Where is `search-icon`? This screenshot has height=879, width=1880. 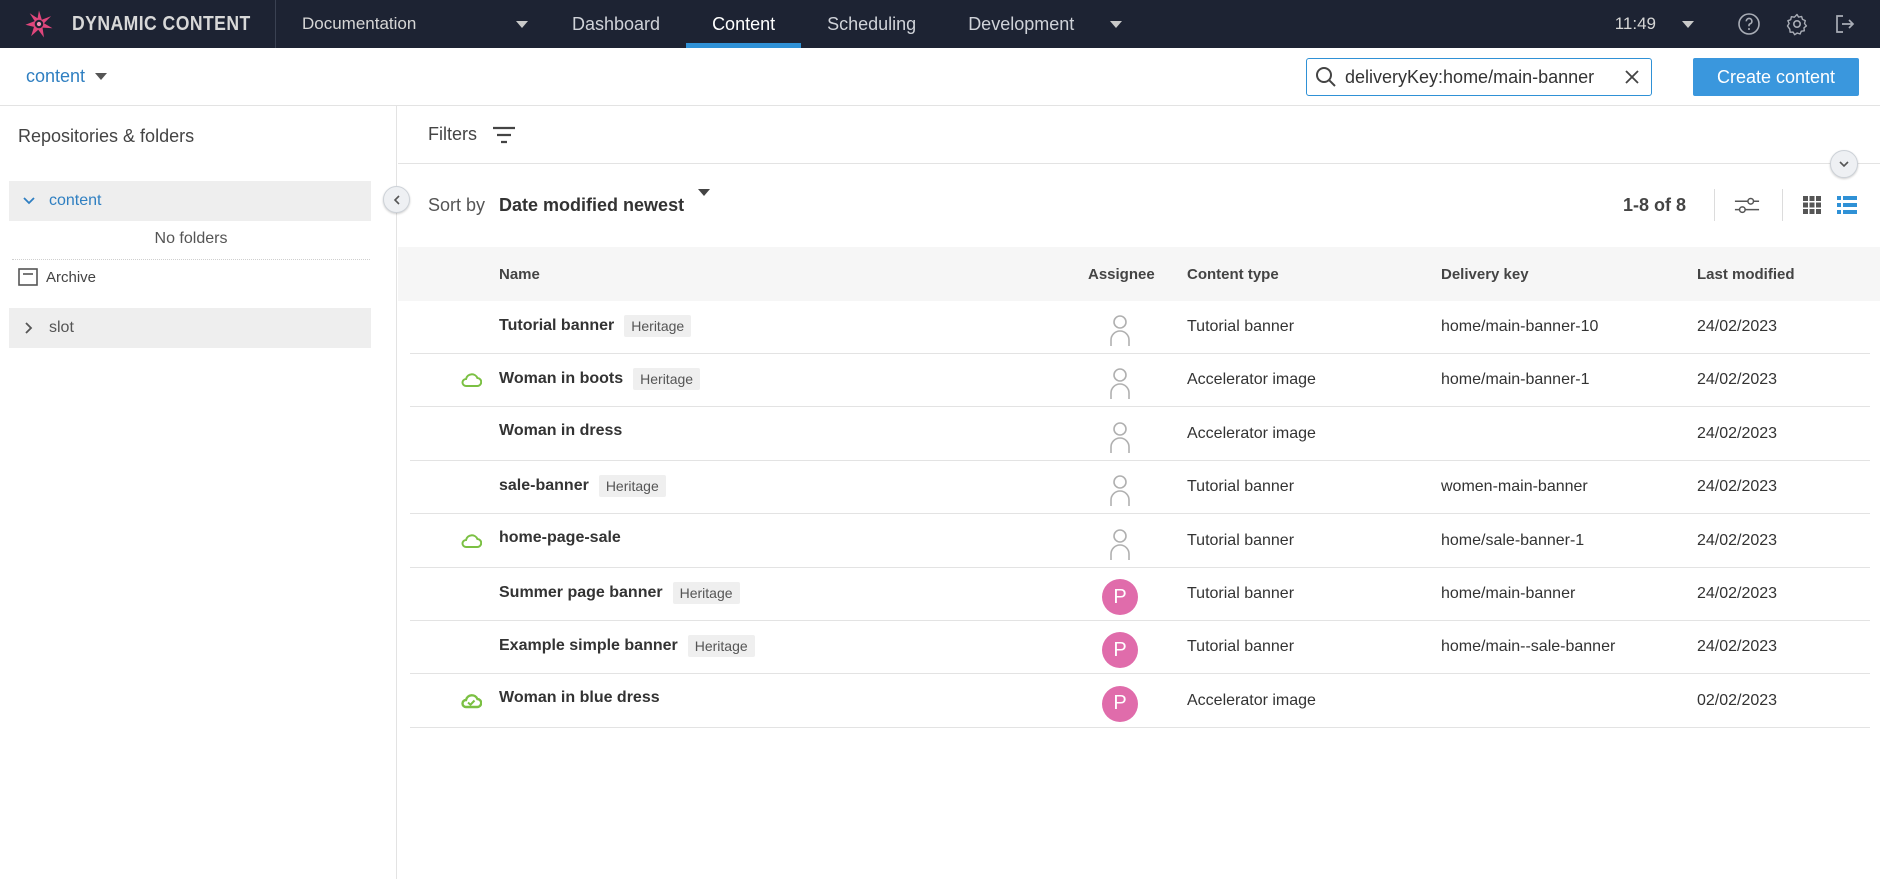 search-icon is located at coordinates (1326, 77).